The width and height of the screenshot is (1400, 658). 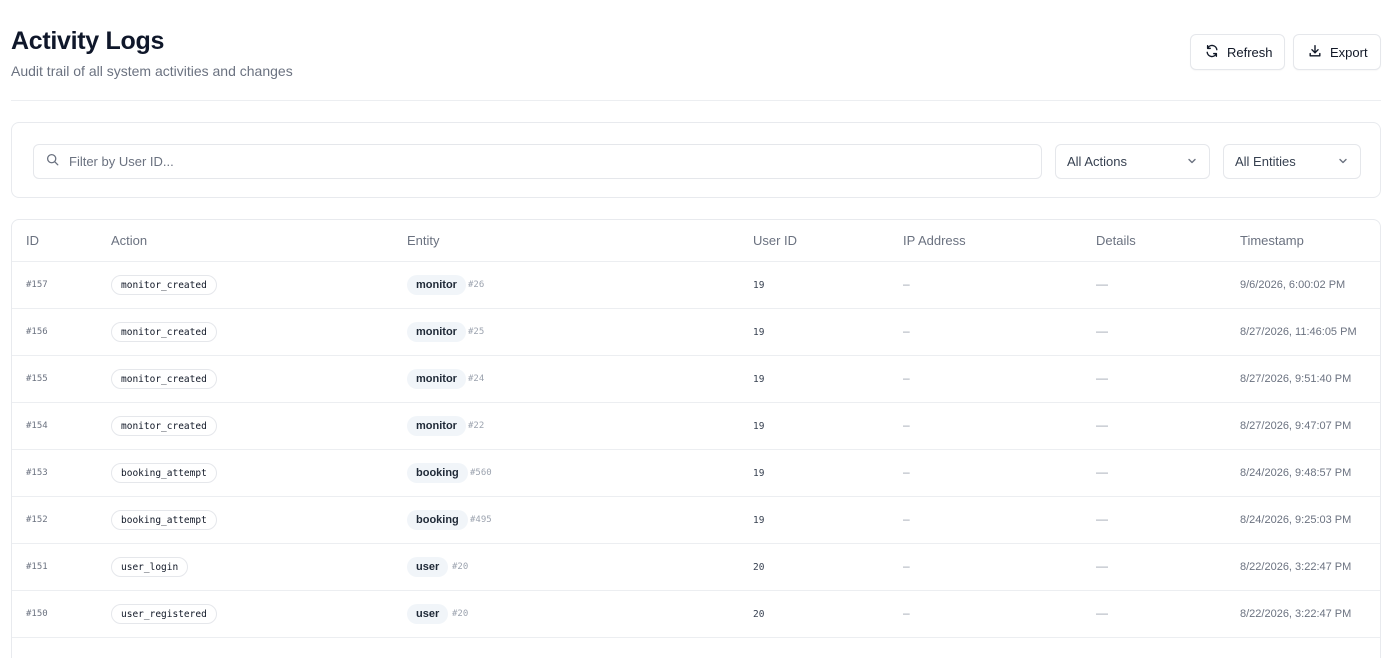 What do you see at coordinates (476, 332) in the screenshot?
I see `entity-id: #25` at bounding box center [476, 332].